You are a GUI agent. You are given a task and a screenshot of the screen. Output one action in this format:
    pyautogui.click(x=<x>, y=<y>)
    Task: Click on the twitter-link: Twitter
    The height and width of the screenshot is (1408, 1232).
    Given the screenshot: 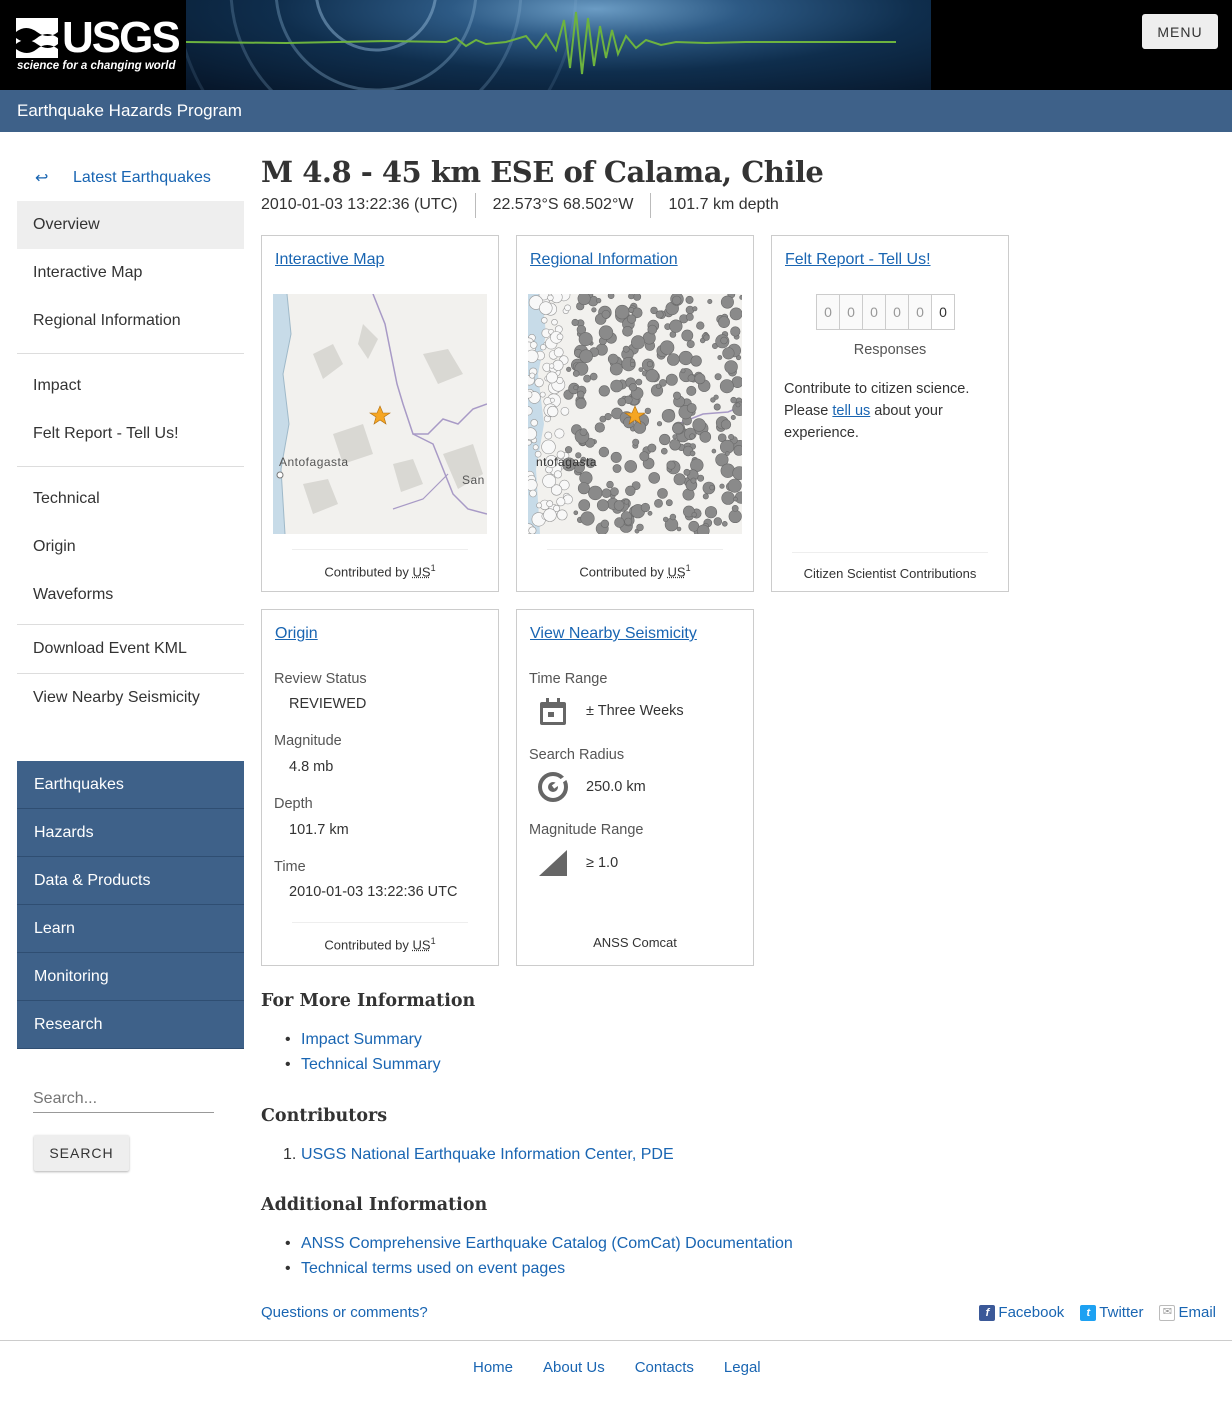 What is the action you would take?
    pyautogui.click(x=1121, y=1312)
    